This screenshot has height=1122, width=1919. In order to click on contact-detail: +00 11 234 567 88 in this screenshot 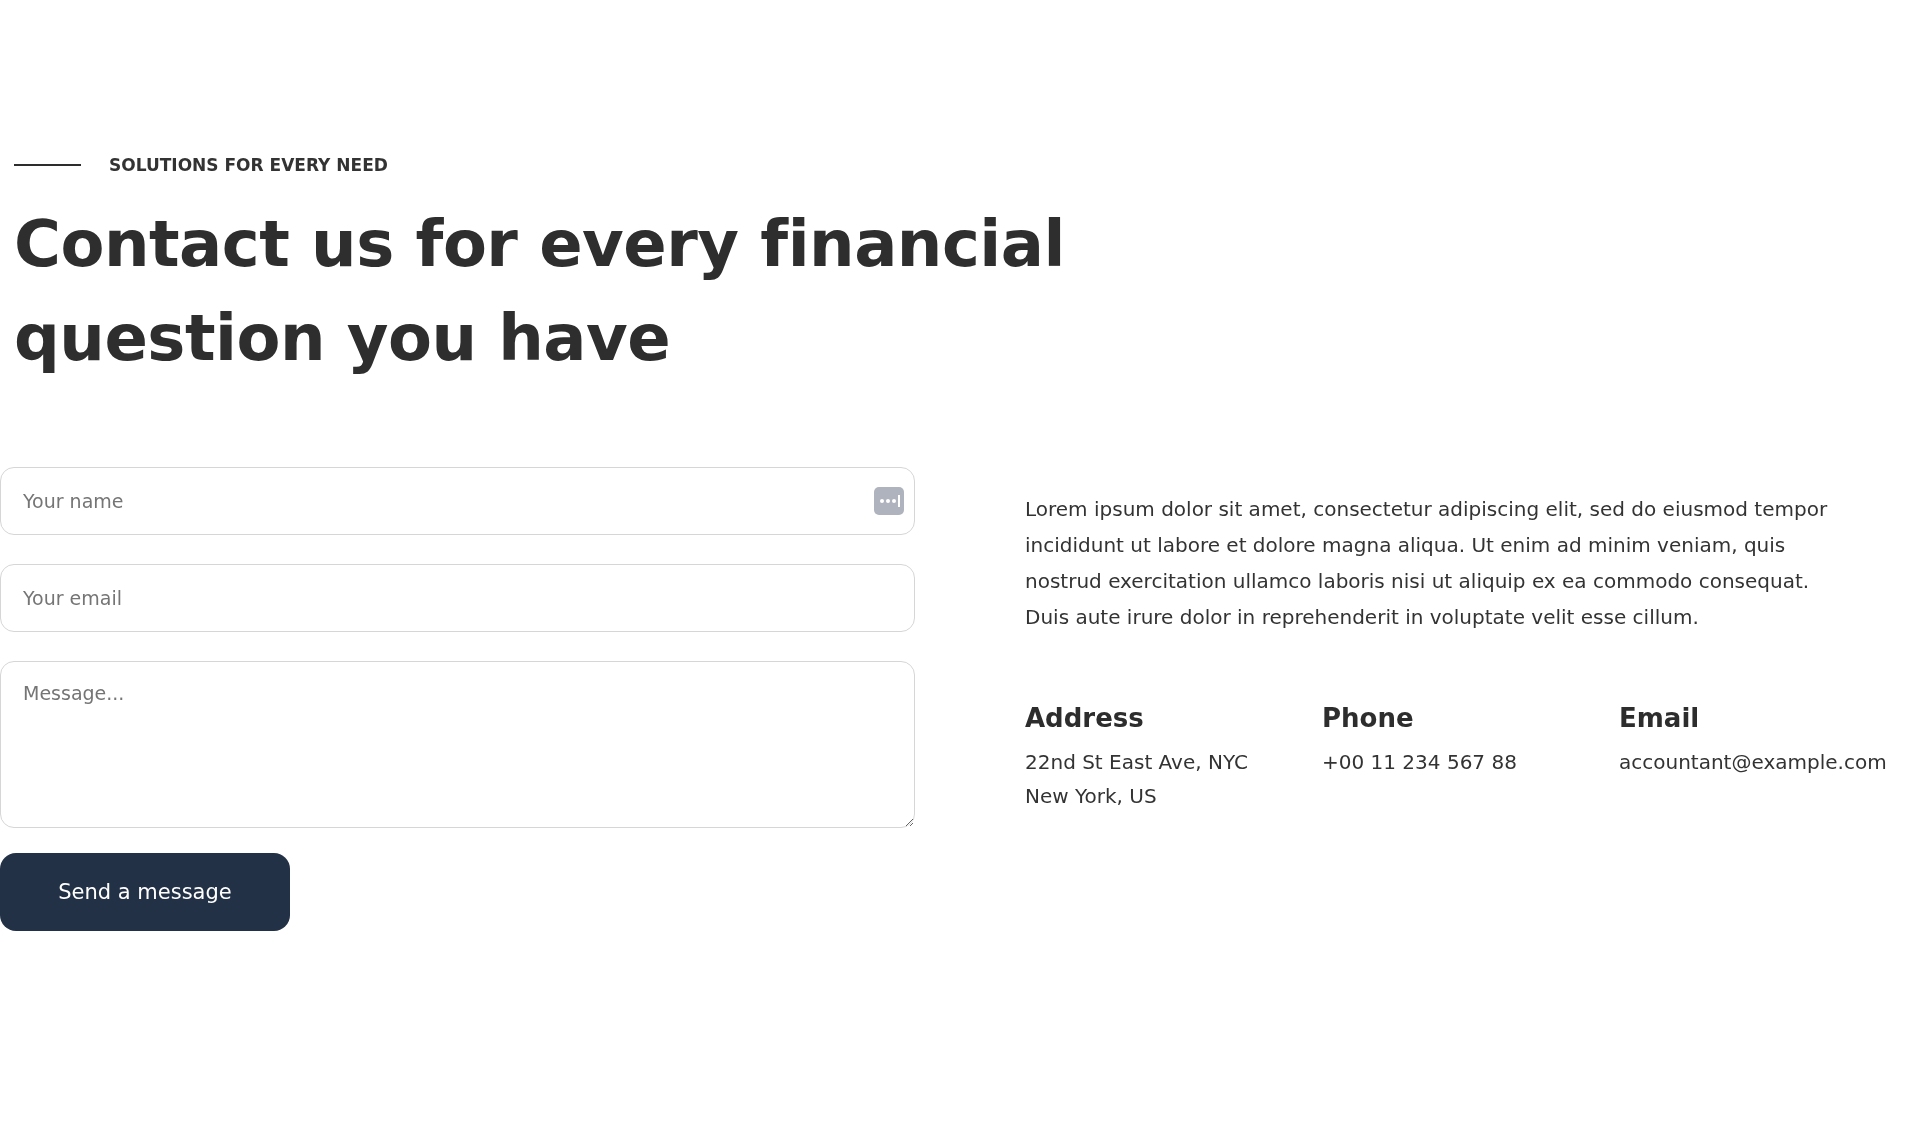, I will do `click(1420, 762)`.